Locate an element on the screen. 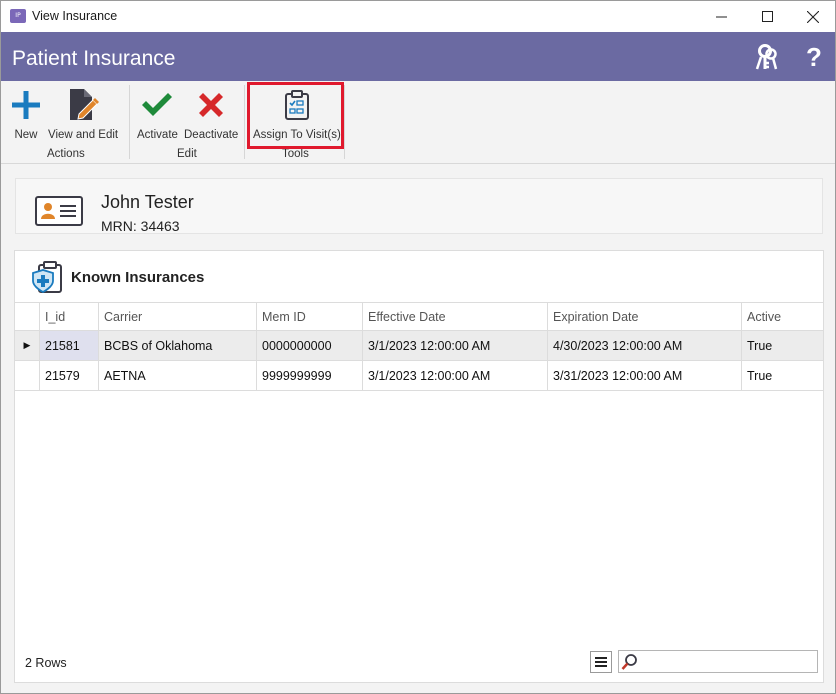 The image size is (836, 694). hamburger-menu-icon is located at coordinates (601, 662).